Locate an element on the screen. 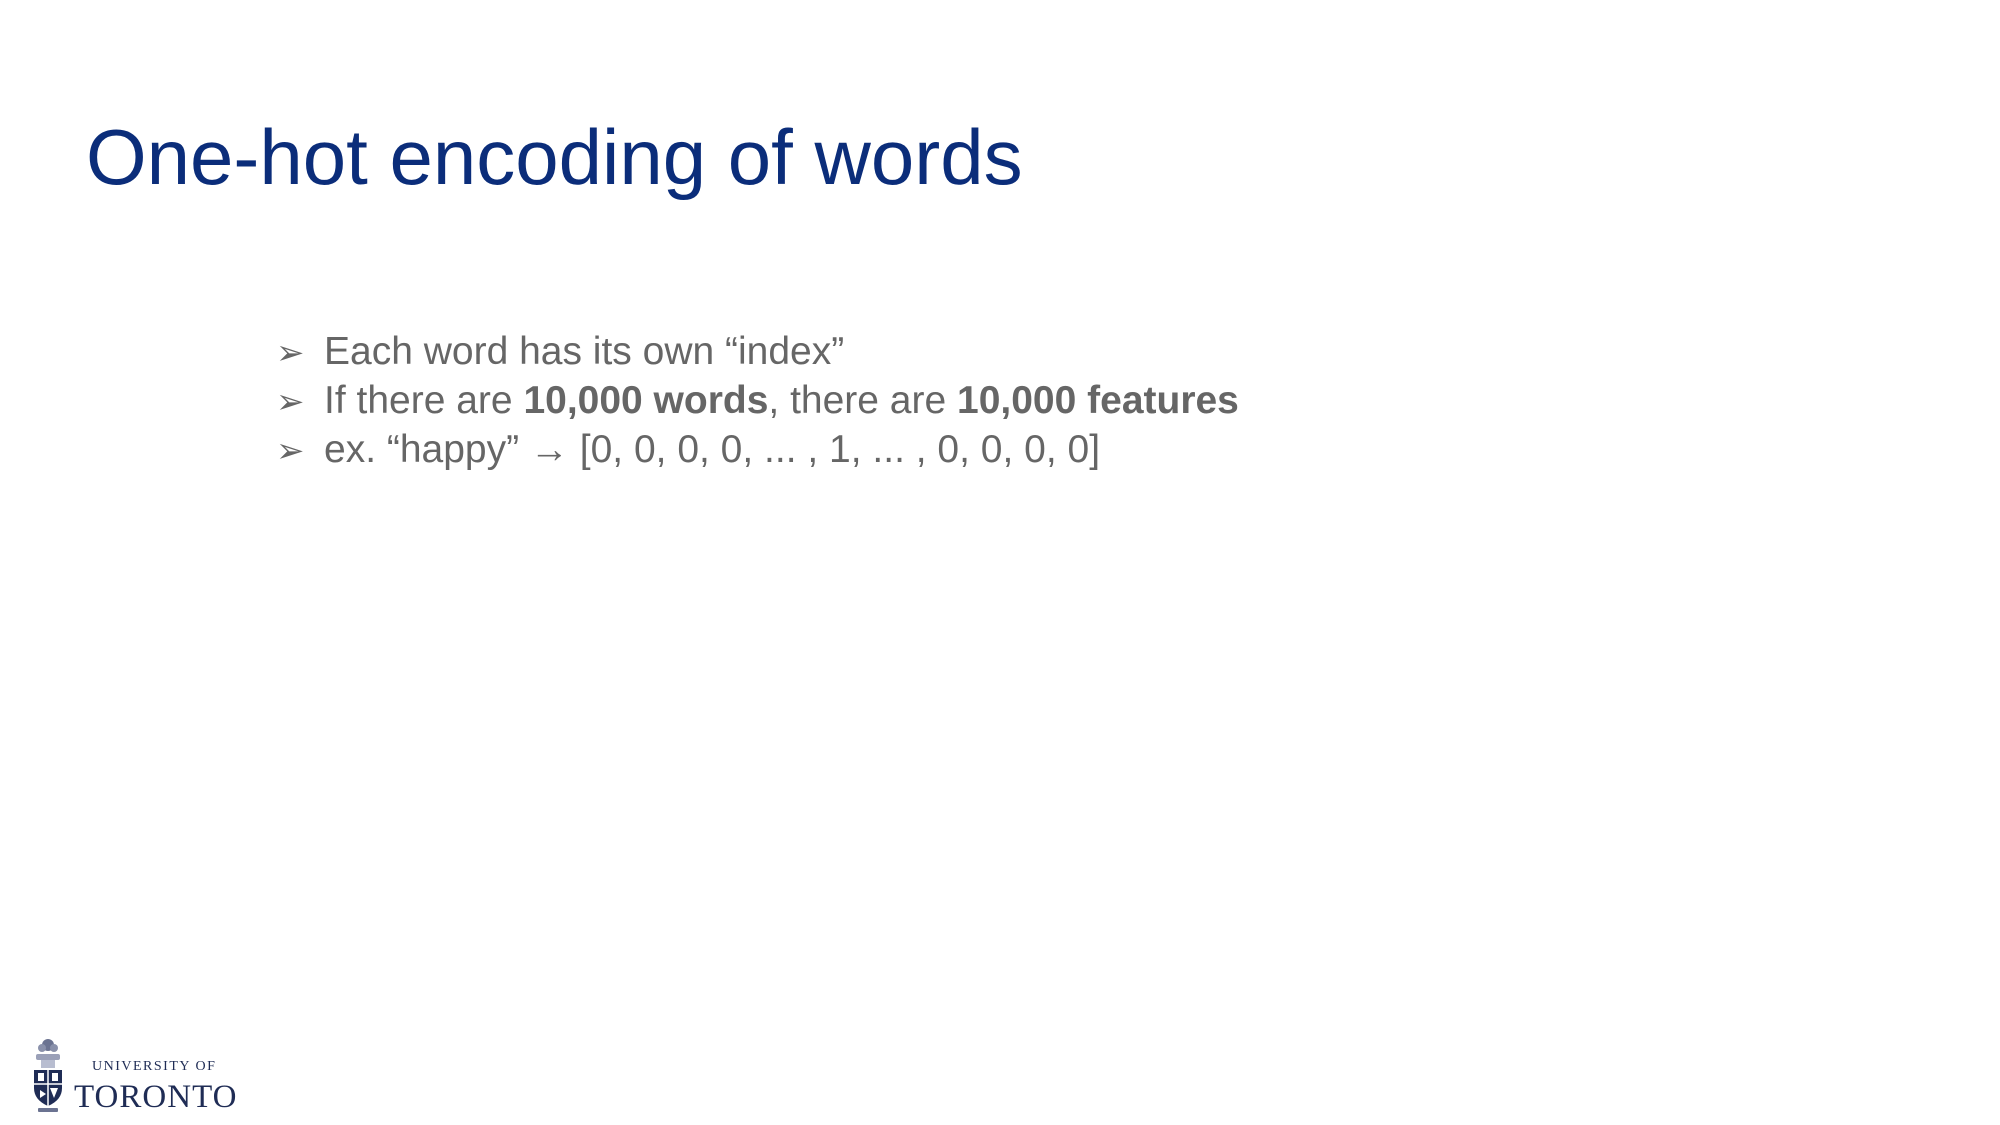 The image size is (2000, 1125). logo-line-toronto: TORONTO is located at coordinates (156, 1097).